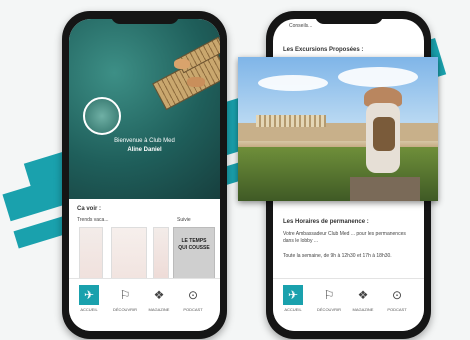  Describe the element at coordinates (144, 150) in the screenshot. I see `hero-line2: Aline Daniel` at that location.